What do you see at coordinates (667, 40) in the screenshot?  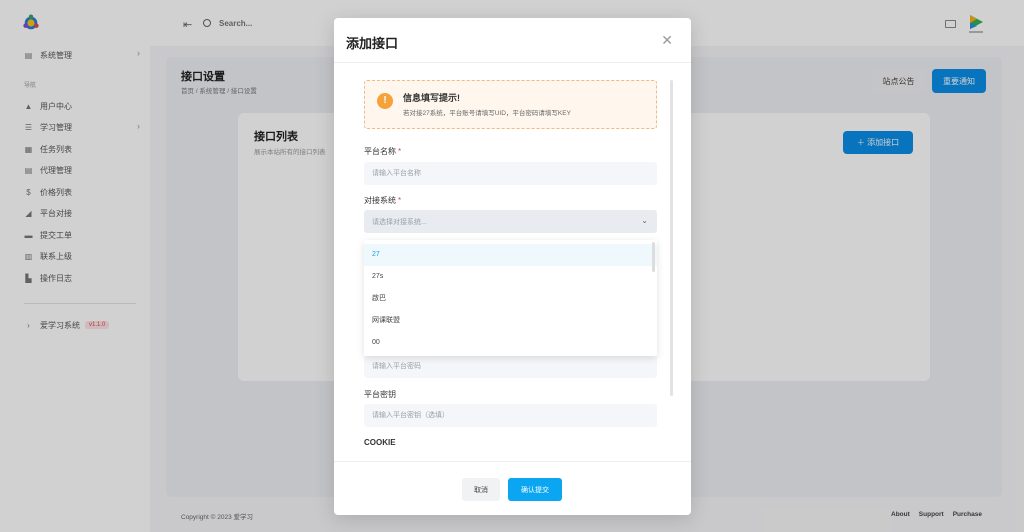 I see `close-icon: ✕` at bounding box center [667, 40].